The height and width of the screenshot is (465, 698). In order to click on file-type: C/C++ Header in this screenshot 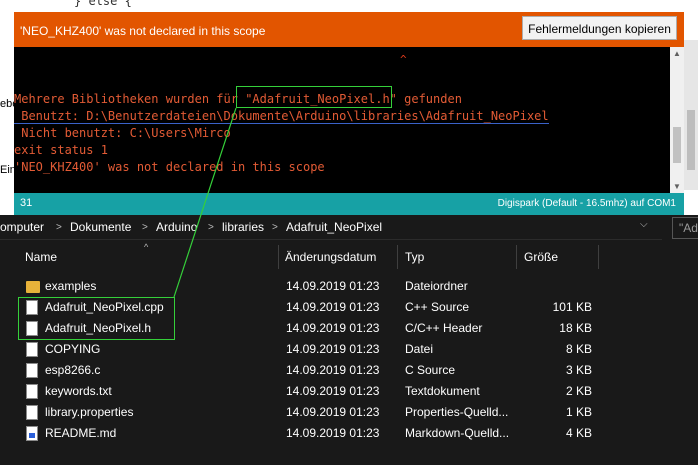, I will do `click(444, 328)`.